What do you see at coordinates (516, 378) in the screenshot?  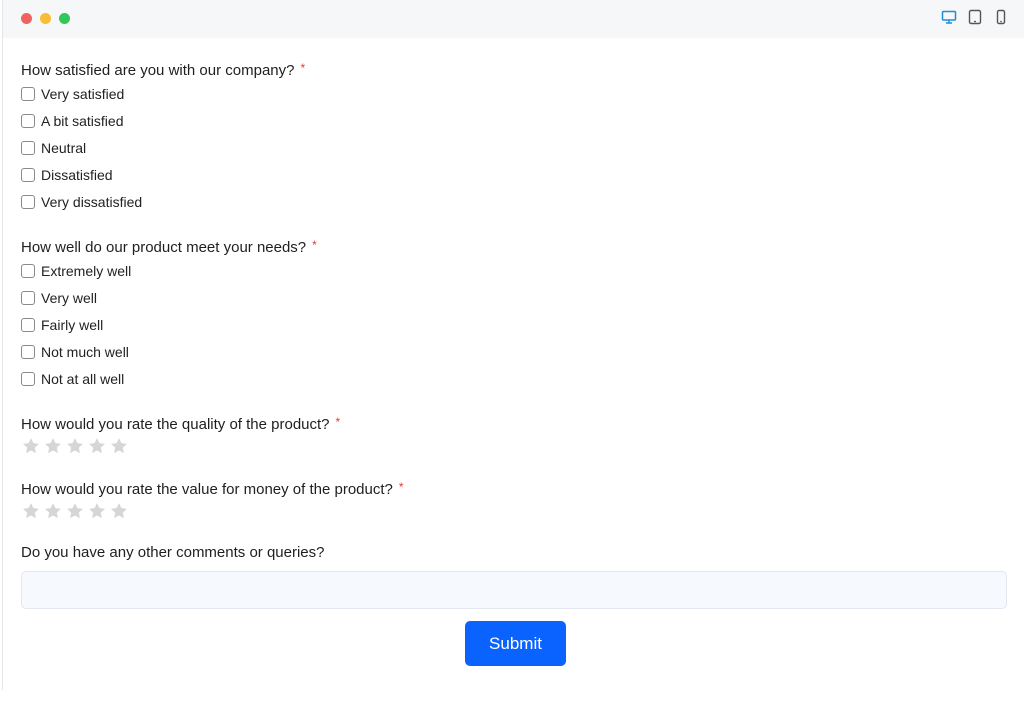 I see `option-not-at-all-well: Not at all well` at bounding box center [516, 378].